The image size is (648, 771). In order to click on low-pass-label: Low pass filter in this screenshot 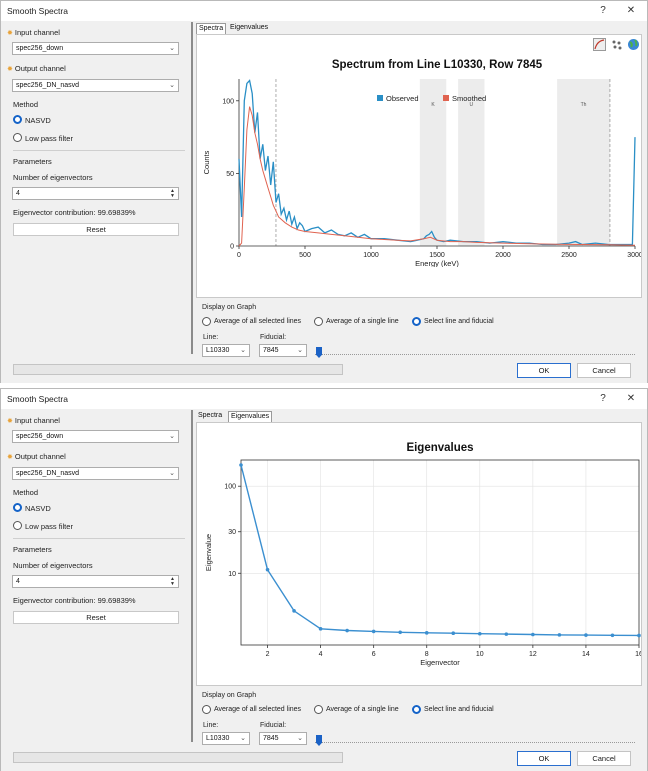, I will do `click(49, 138)`.